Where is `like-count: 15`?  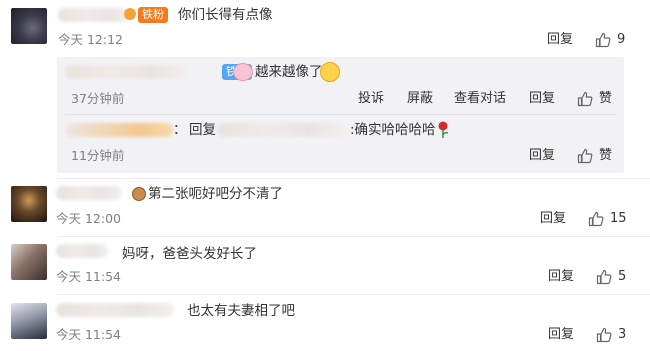 like-count: 15 is located at coordinates (618, 218).